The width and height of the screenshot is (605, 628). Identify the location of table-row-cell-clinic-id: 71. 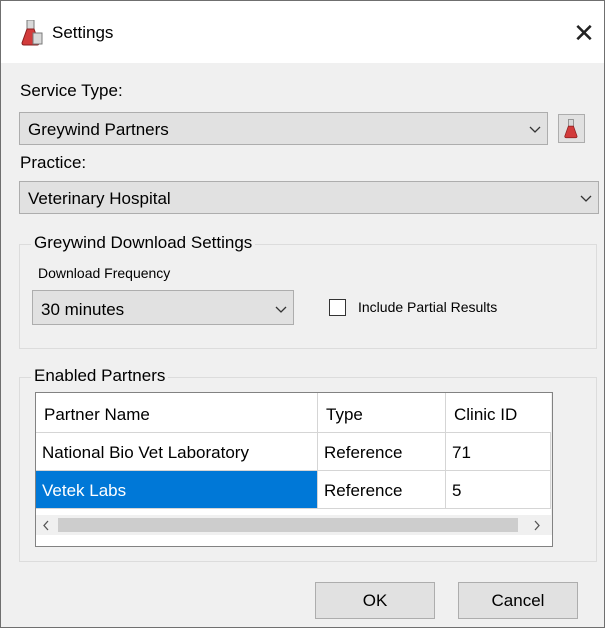
(498, 452).